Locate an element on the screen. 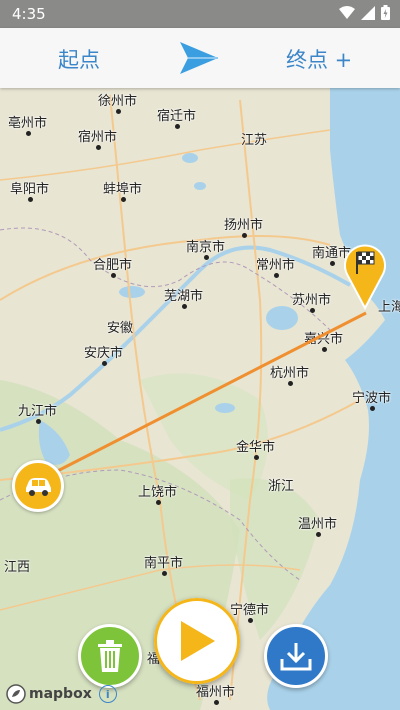  start-car-marker is located at coordinates (38, 486).